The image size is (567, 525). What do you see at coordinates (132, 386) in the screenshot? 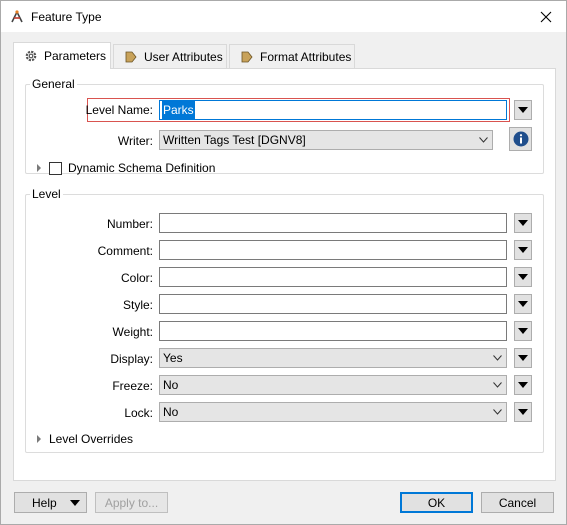
I see `freeze-label: Freeze:` at bounding box center [132, 386].